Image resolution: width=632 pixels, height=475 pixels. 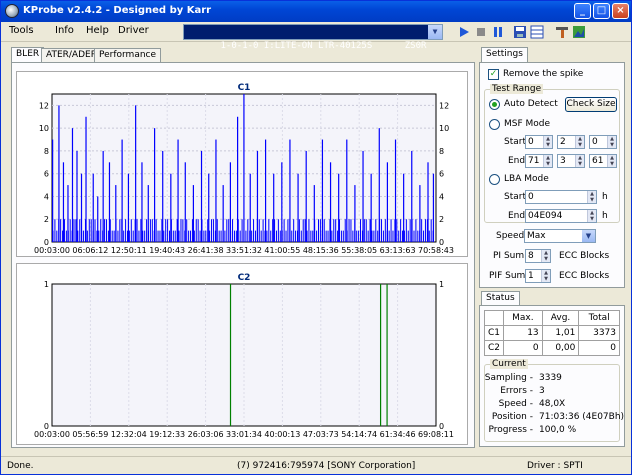 I want to click on x-tick-label: 55:38:05, so click(x=359, y=250).